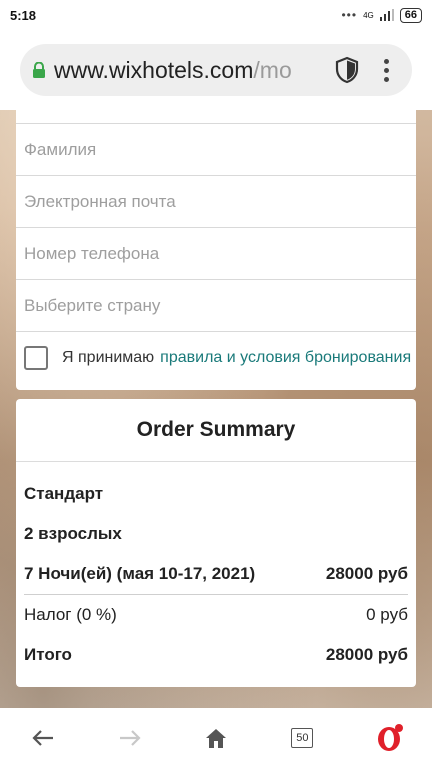 This screenshot has width=432, height=768. Describe the element at coordinates (389, 738) in the screenshot. I see `opera-menu-button` at that location.